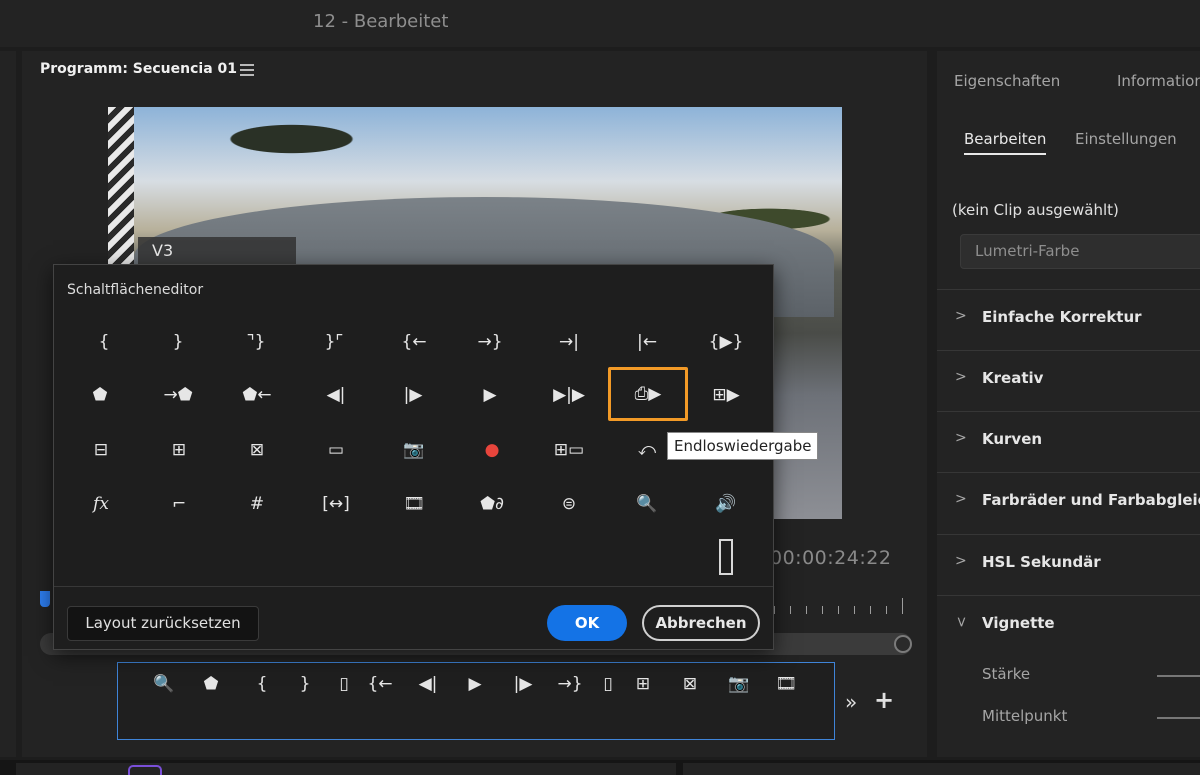 This screenshot has width=1200, height=775. What do you see at coordinates (726, 504) in the screenshot?
I see `volume-icon: 🔊` at bounding box center [726, 504].